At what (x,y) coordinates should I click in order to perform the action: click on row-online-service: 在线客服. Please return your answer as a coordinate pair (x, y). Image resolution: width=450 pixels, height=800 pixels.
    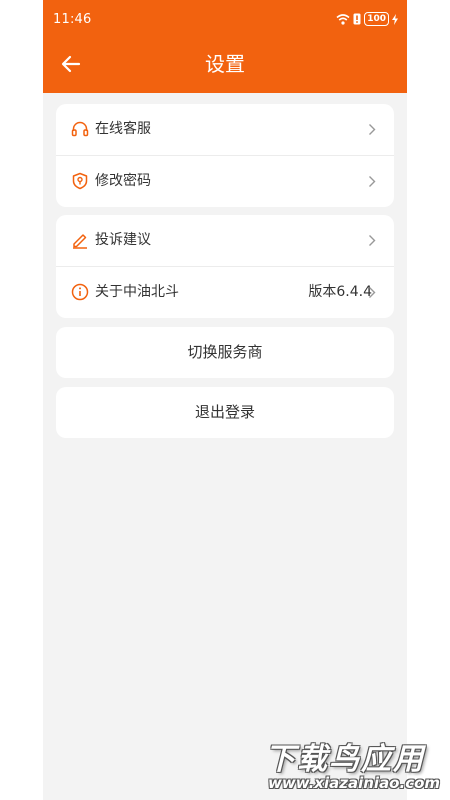
    Looking at the image, I should click on (225, 129).